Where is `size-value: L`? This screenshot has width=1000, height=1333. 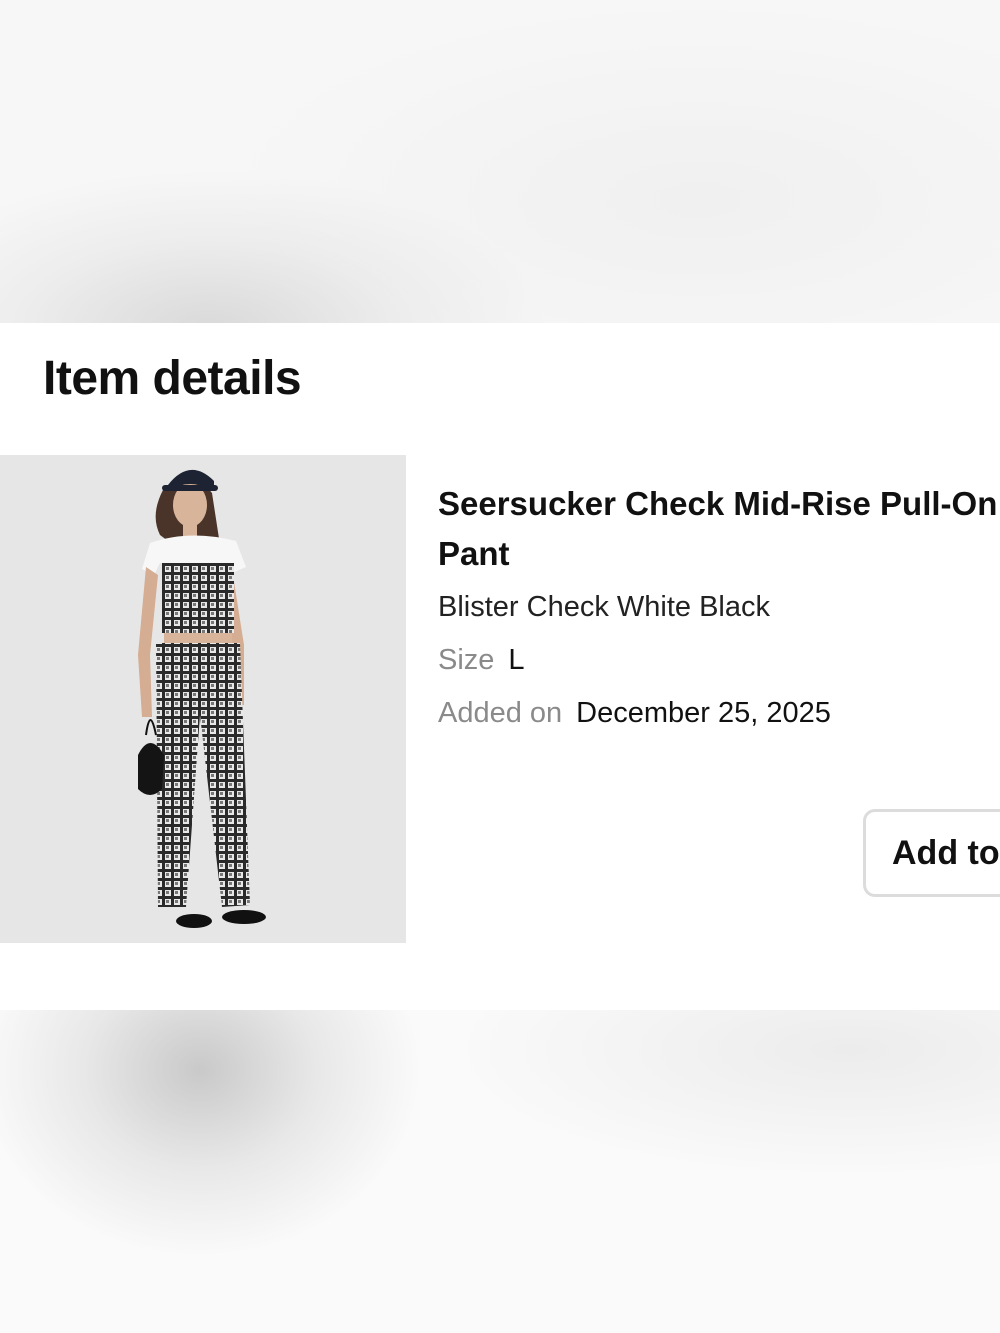 size-value: L is located at coordinates (516, 660).